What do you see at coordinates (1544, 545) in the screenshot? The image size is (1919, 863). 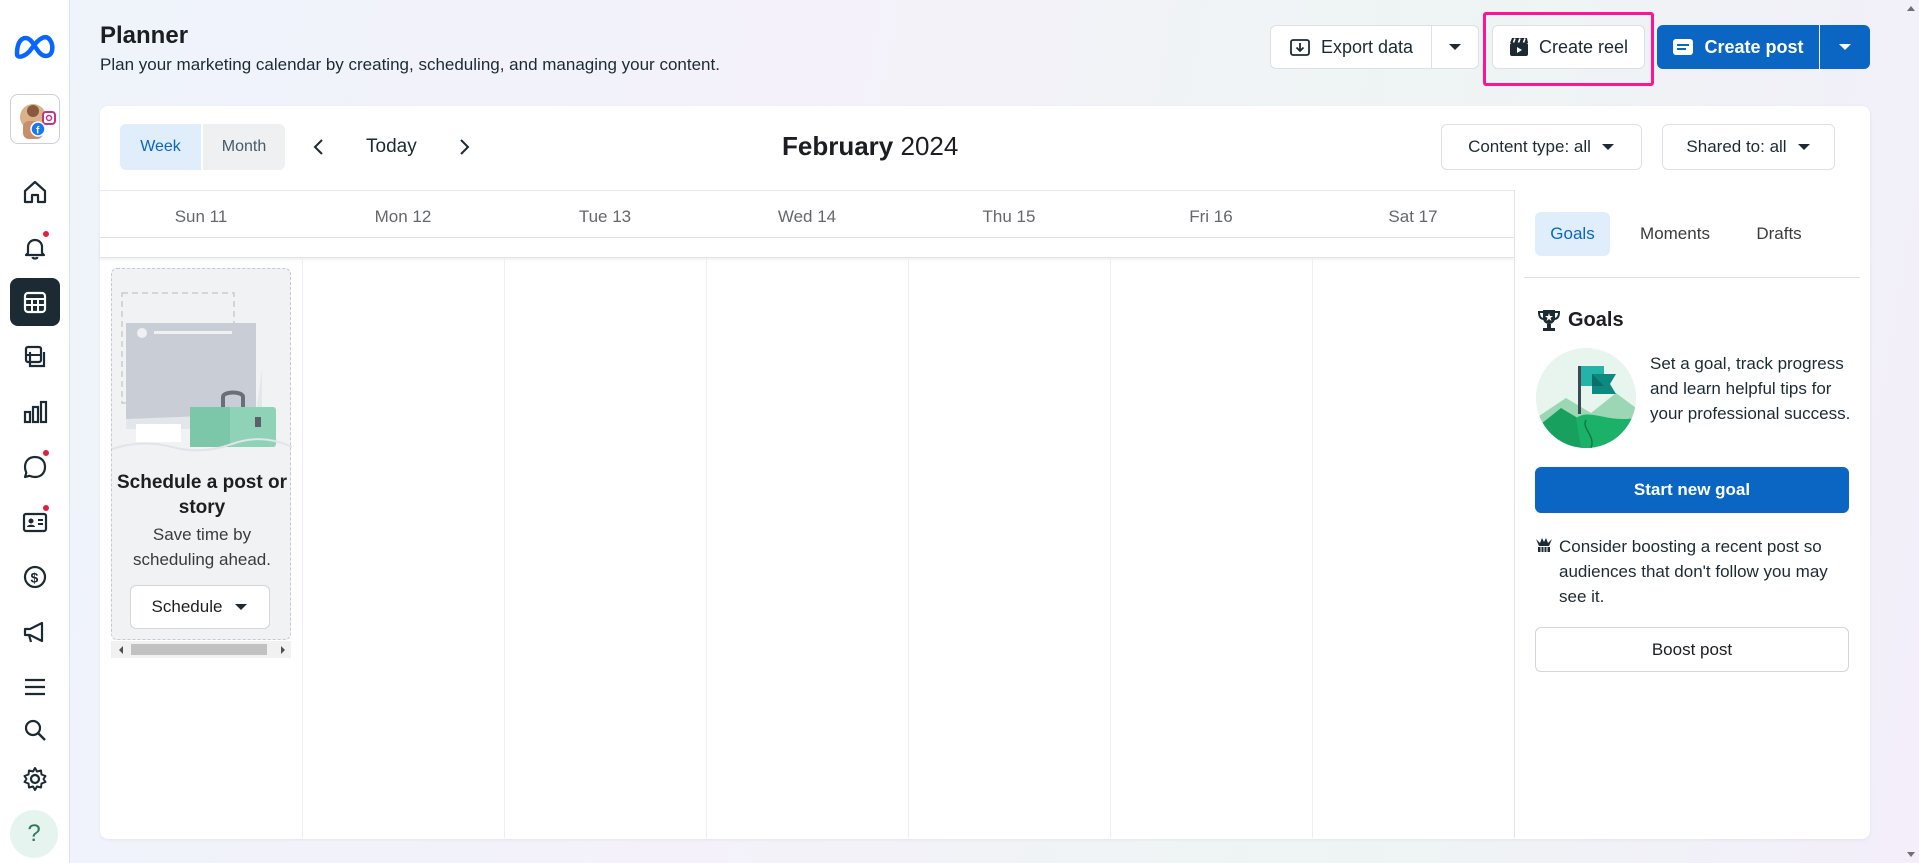 I see `crown-icon` at bounding box center [1544, 545].